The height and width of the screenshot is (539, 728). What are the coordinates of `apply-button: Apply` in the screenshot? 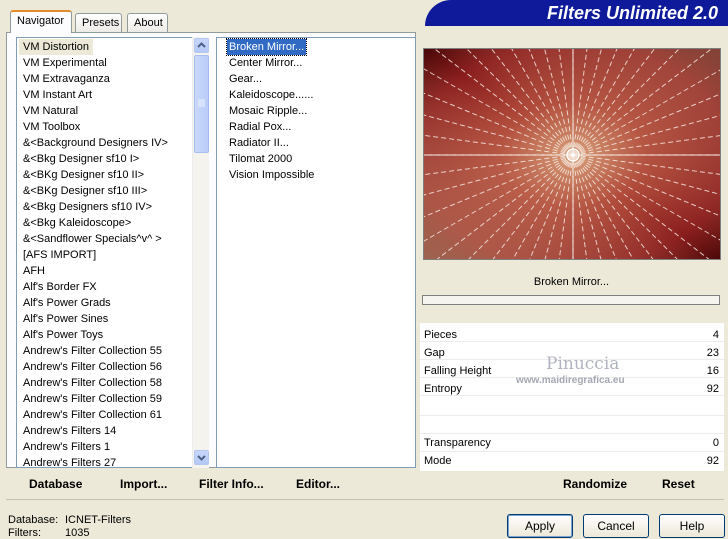 It's located at (540, 526).